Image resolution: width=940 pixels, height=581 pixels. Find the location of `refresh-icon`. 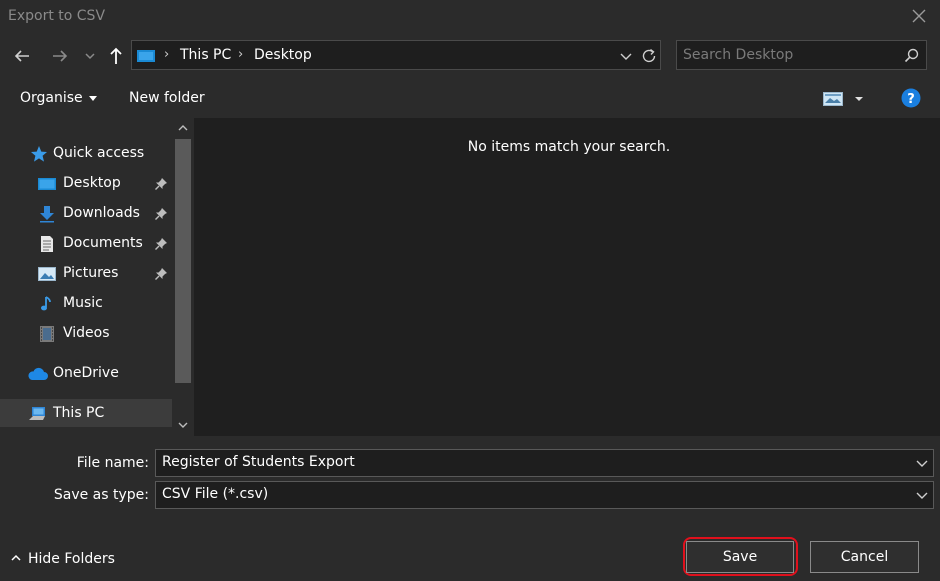

refresh-icon is located at coordinates (649, 56).